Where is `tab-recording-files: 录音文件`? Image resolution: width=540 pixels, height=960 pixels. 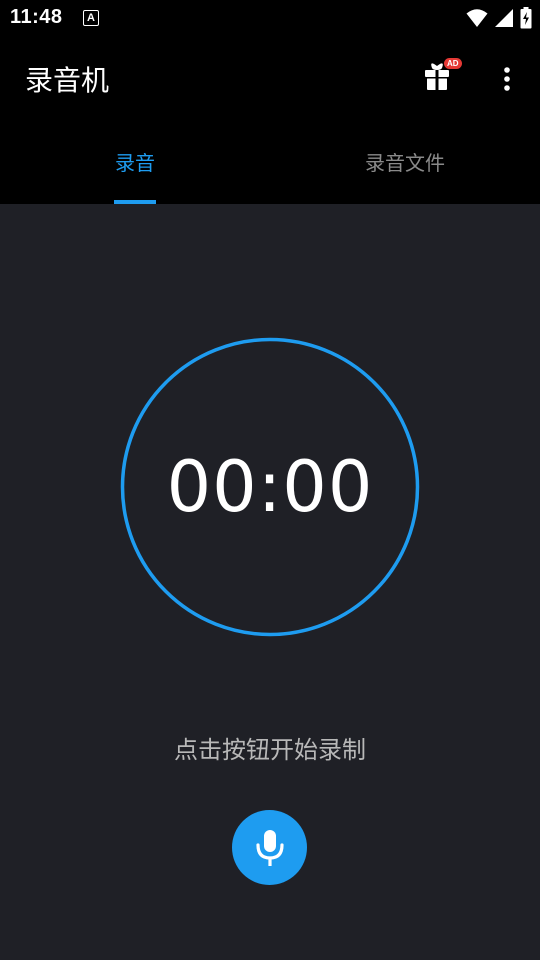
tab-recording-files: 录音文件 is located at coordinates (405, 163).